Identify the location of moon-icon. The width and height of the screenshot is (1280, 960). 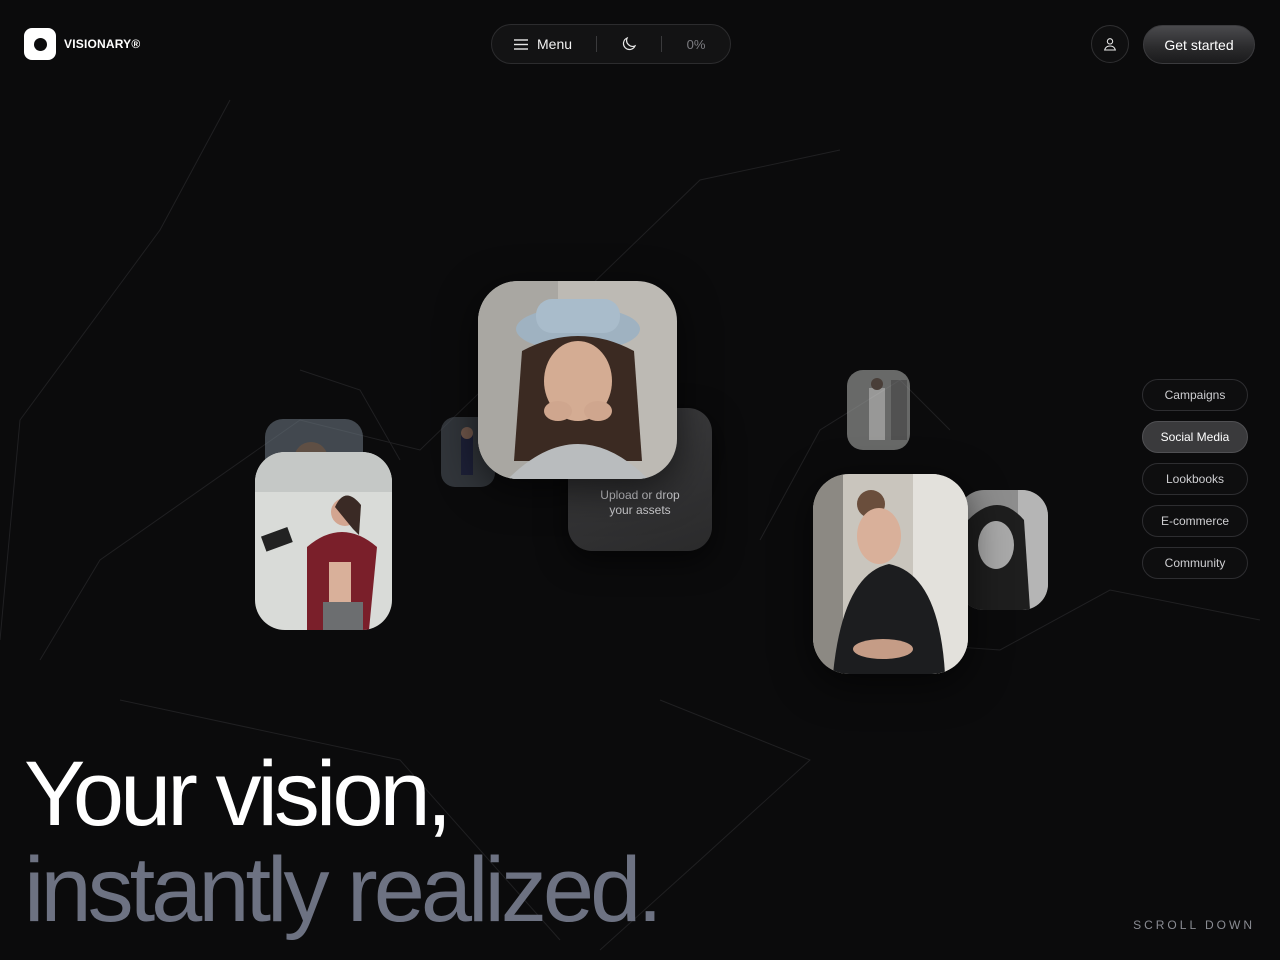
(629, 43).